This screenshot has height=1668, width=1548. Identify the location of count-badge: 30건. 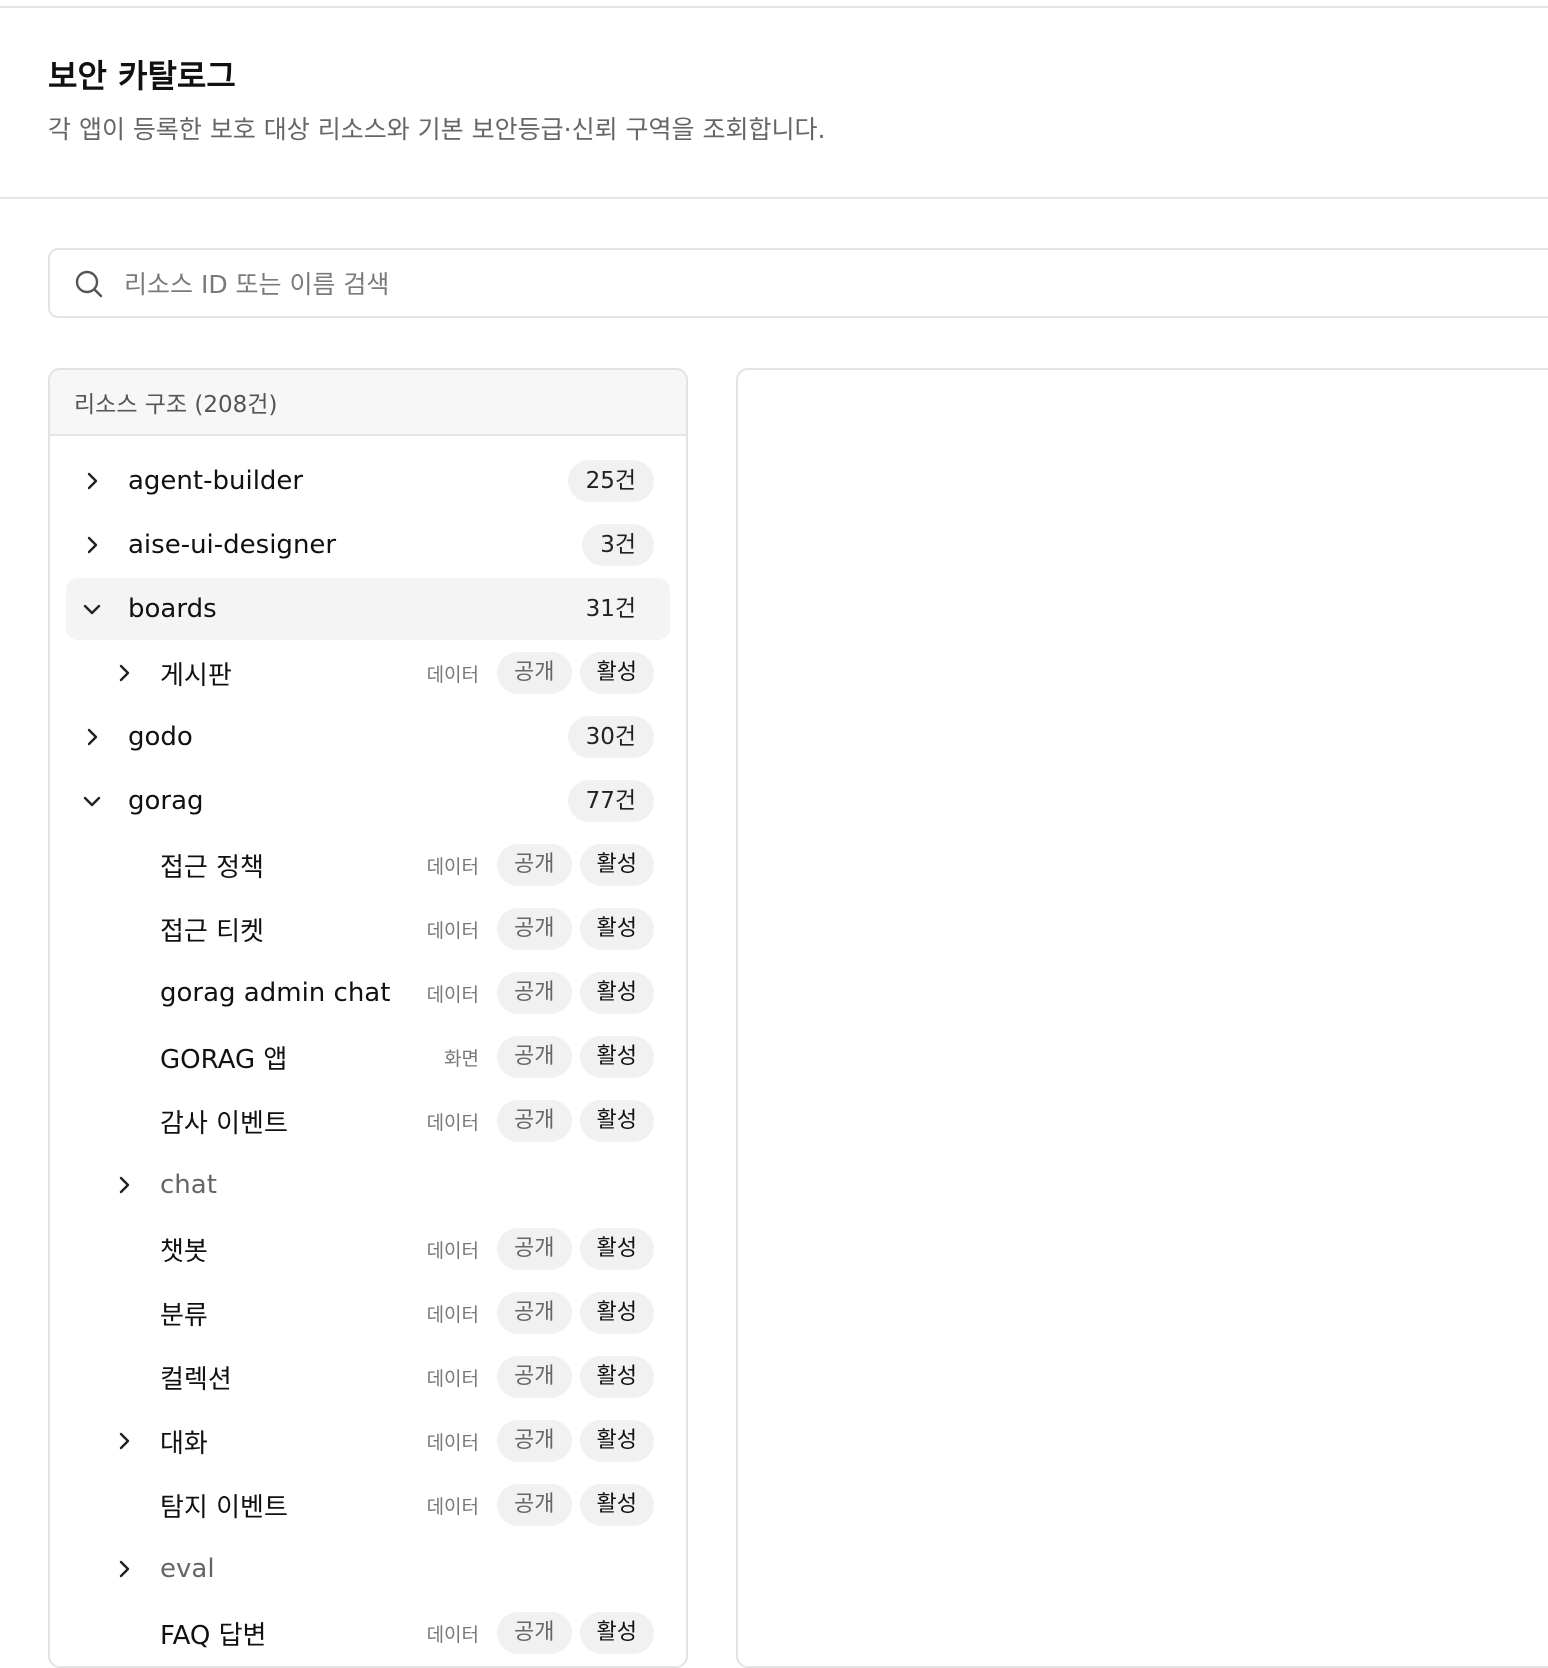
(610, 737).